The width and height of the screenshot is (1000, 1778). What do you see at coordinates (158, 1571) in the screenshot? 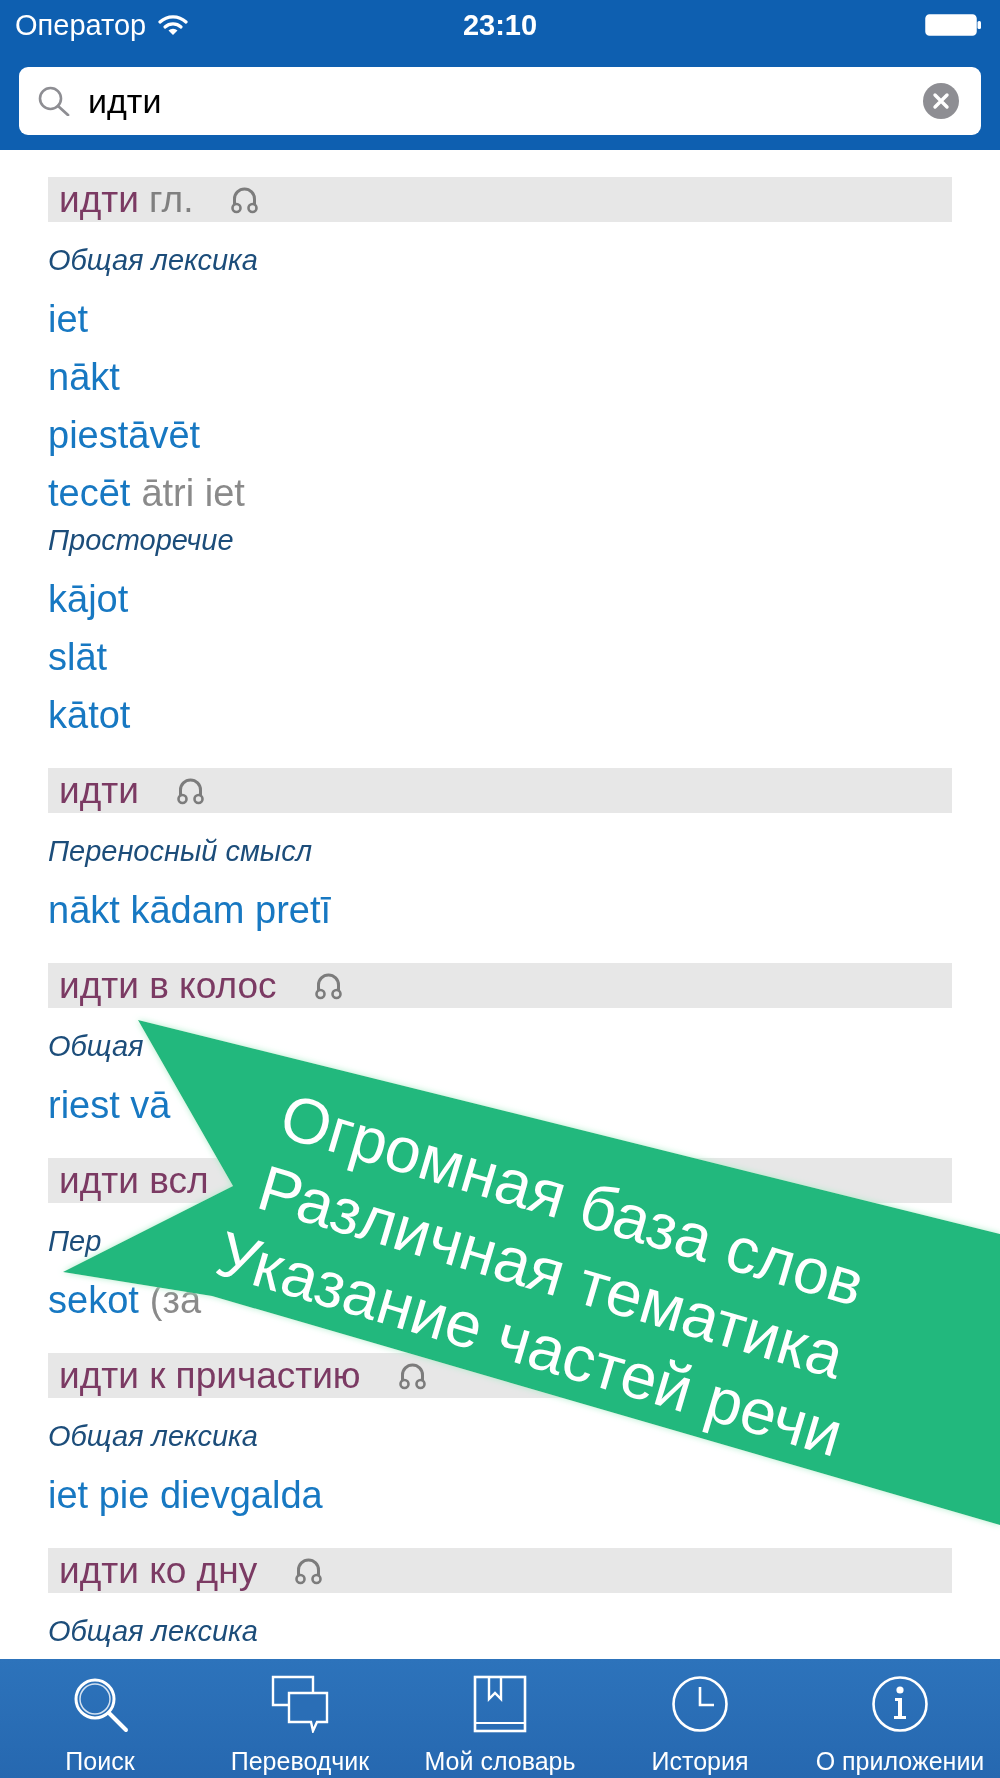
I see `headword: идти ко дну` at bounding box center [158, 1571].